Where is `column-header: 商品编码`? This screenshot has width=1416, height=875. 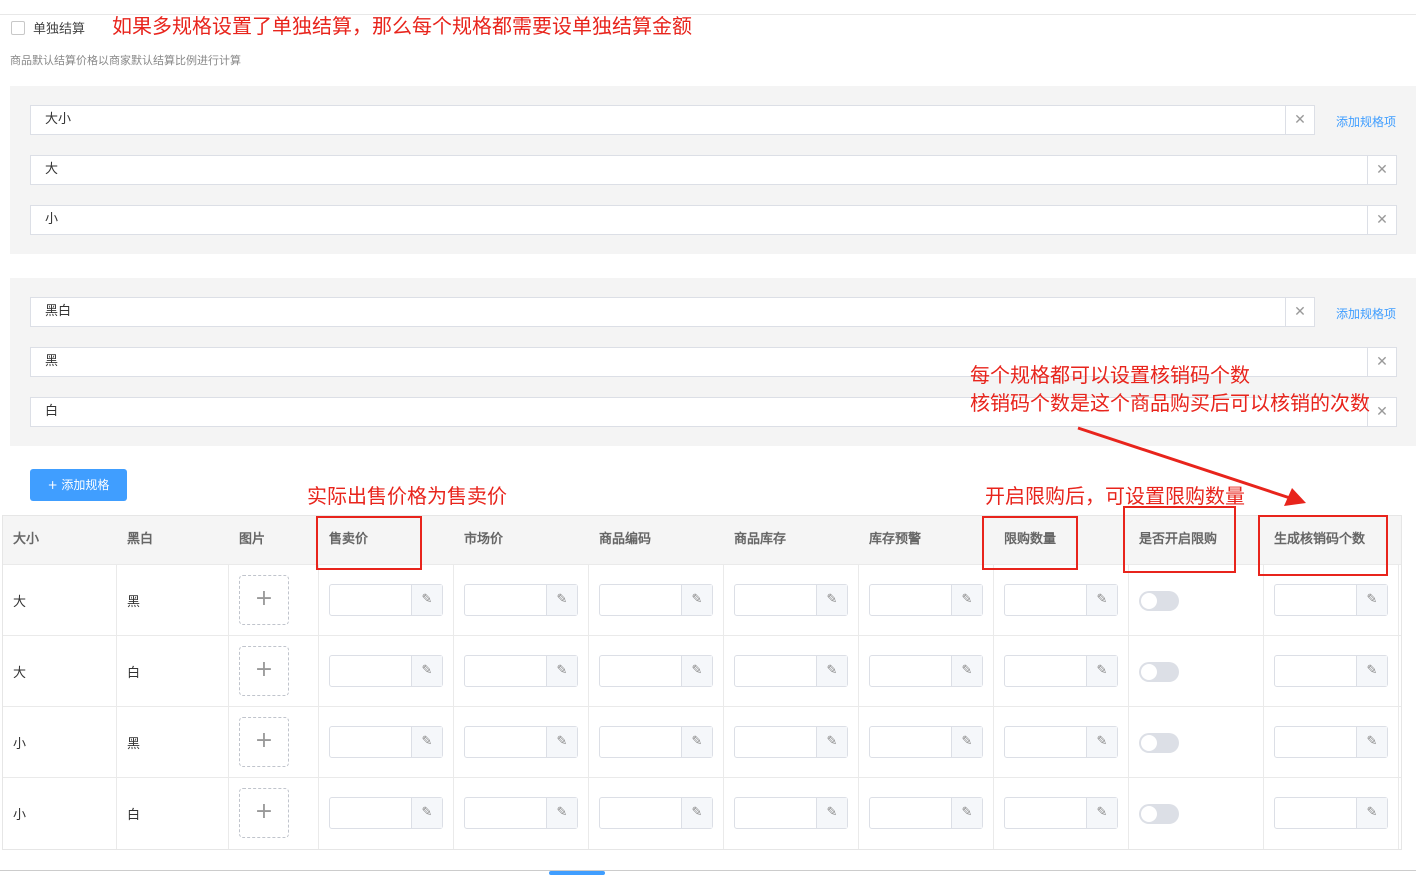
column-header: 商品编码 is located at coordinates (625, 539).